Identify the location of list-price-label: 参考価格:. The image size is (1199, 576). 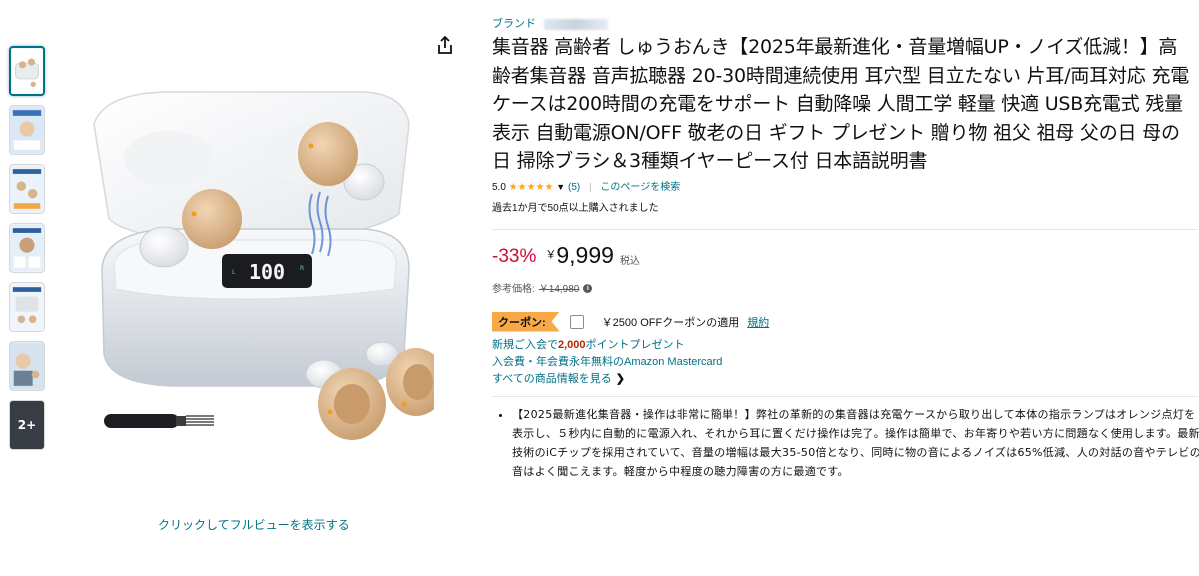
(513, 289).